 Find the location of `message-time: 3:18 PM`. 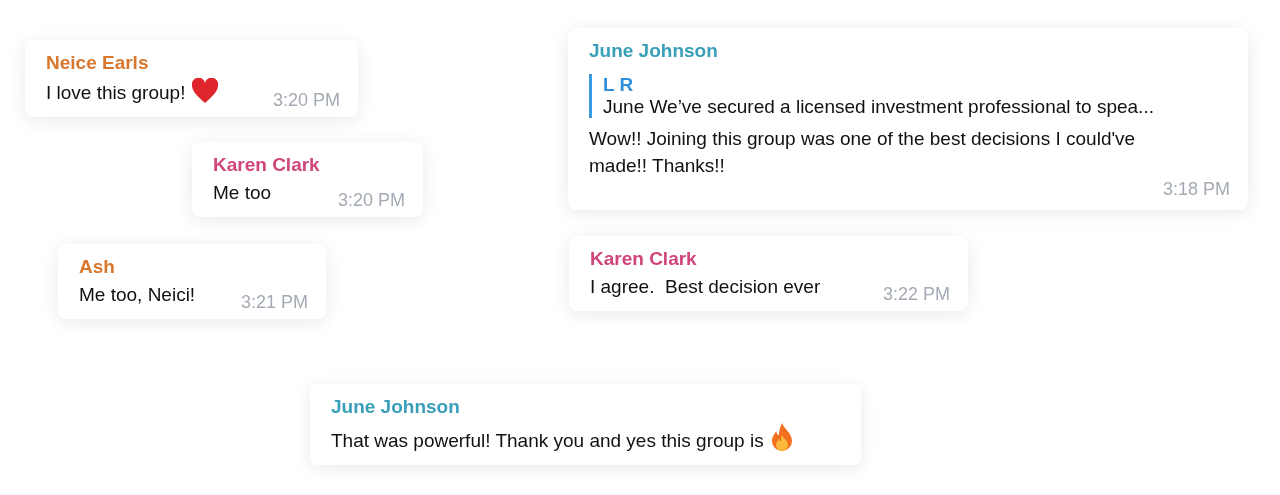

message-time: 3:18 PM is located at coordinates (1195, 190).